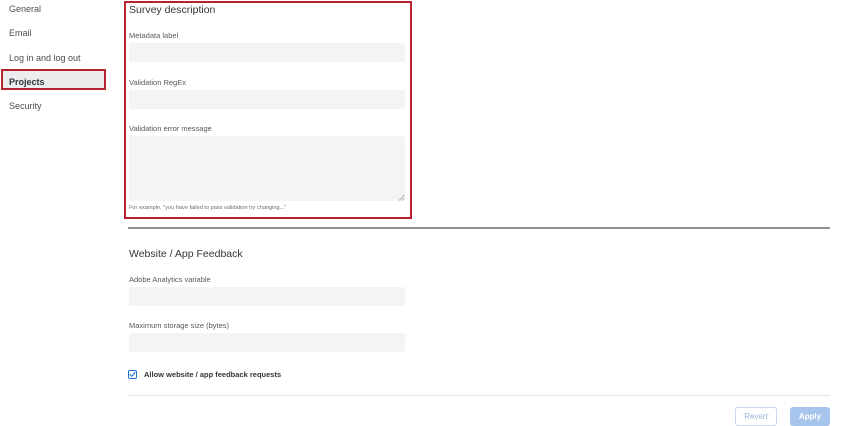  What do you see at coordinates (756, 416) in the screenshot?
I see `revert-button: Revert` at bounding box center [756, 416].